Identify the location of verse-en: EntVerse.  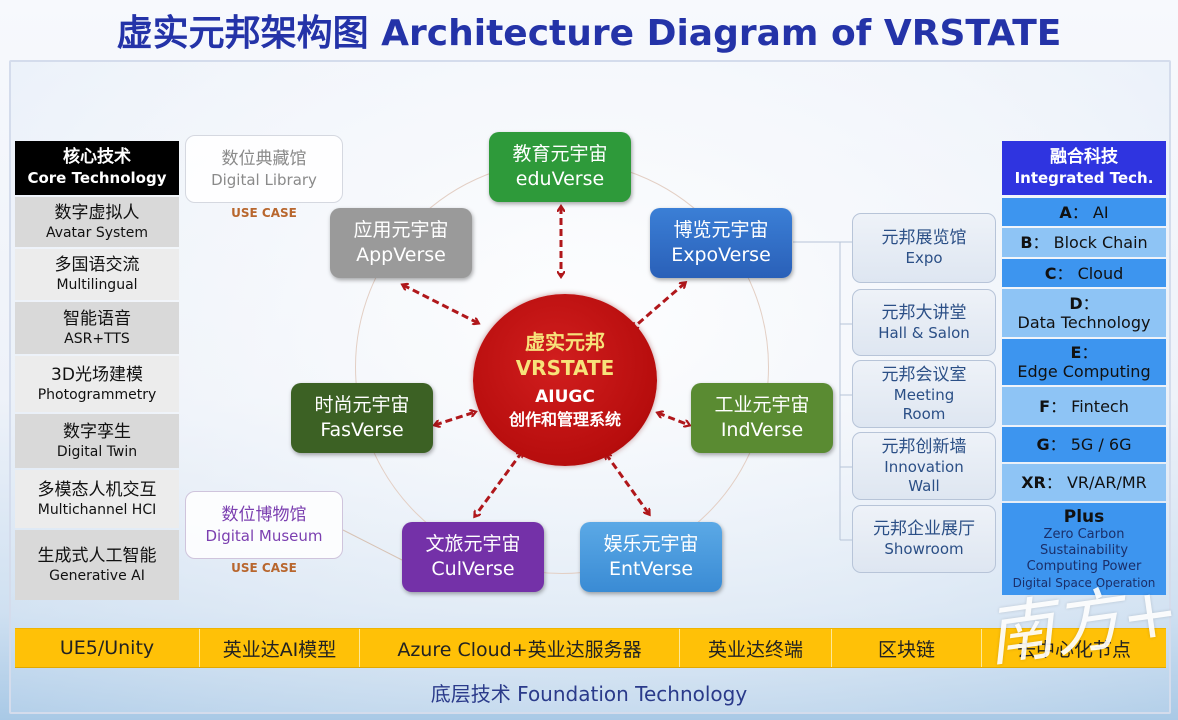
(651, 569).